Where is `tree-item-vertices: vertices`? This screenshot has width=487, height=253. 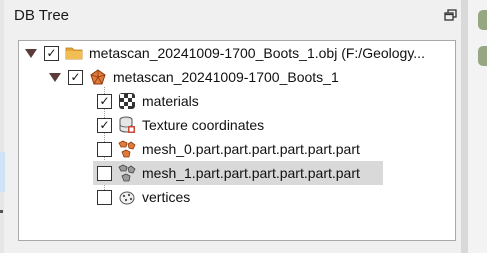 tree-item-vertices: vertices is located at coordinates (143, 197).